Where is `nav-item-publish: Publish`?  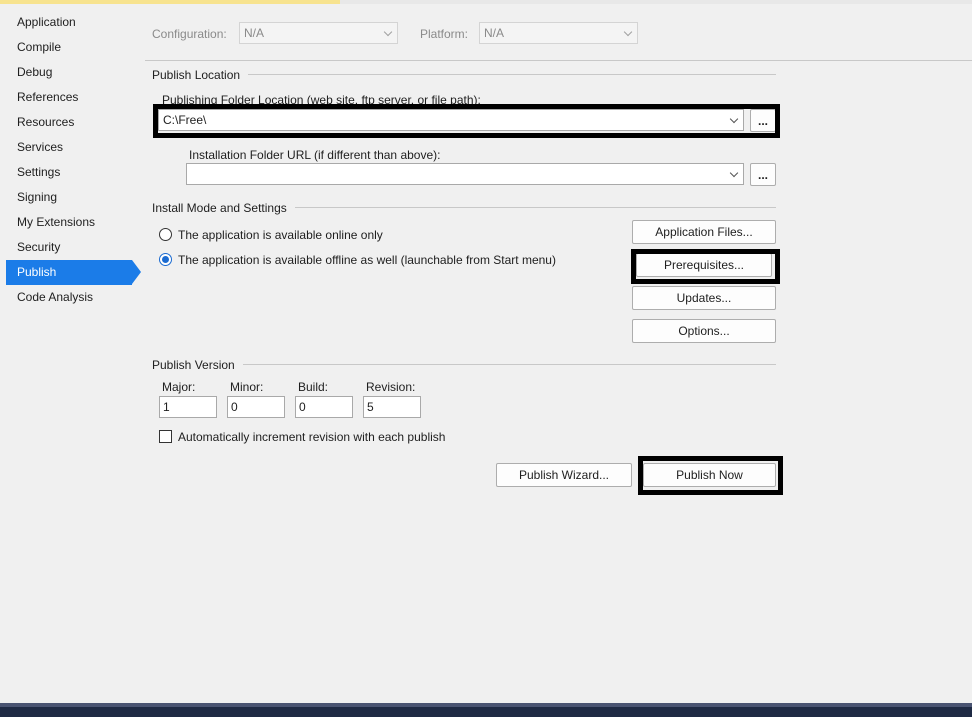
nav-item-publish: Publish is located at coordinates (73, 272).